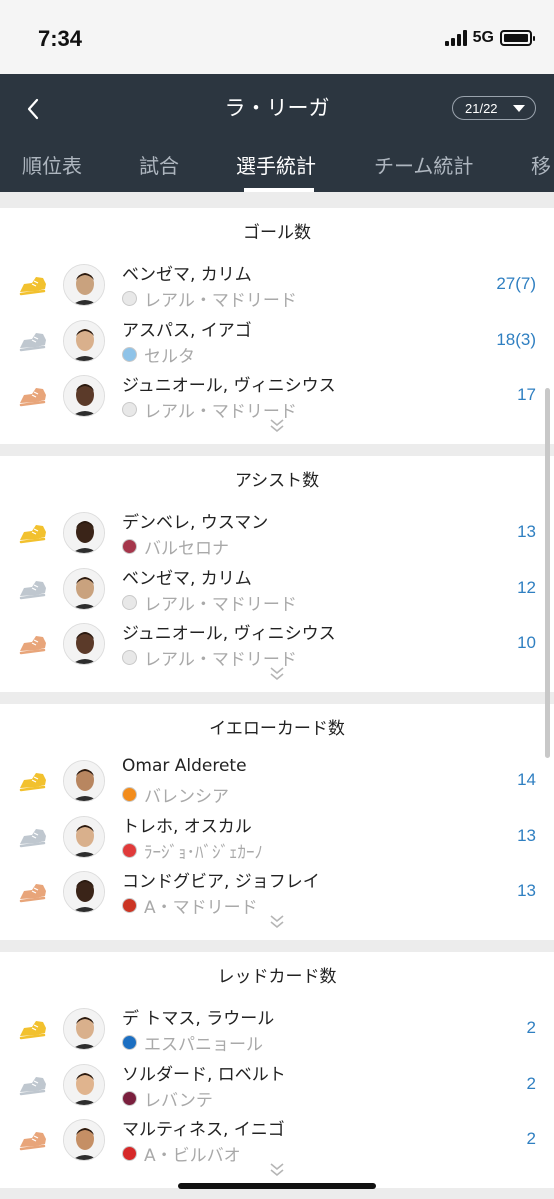  What do you see at coordinates (526, 642) in the screenshot?
I see `stat-value: 10` at bounding box center [526, 642].